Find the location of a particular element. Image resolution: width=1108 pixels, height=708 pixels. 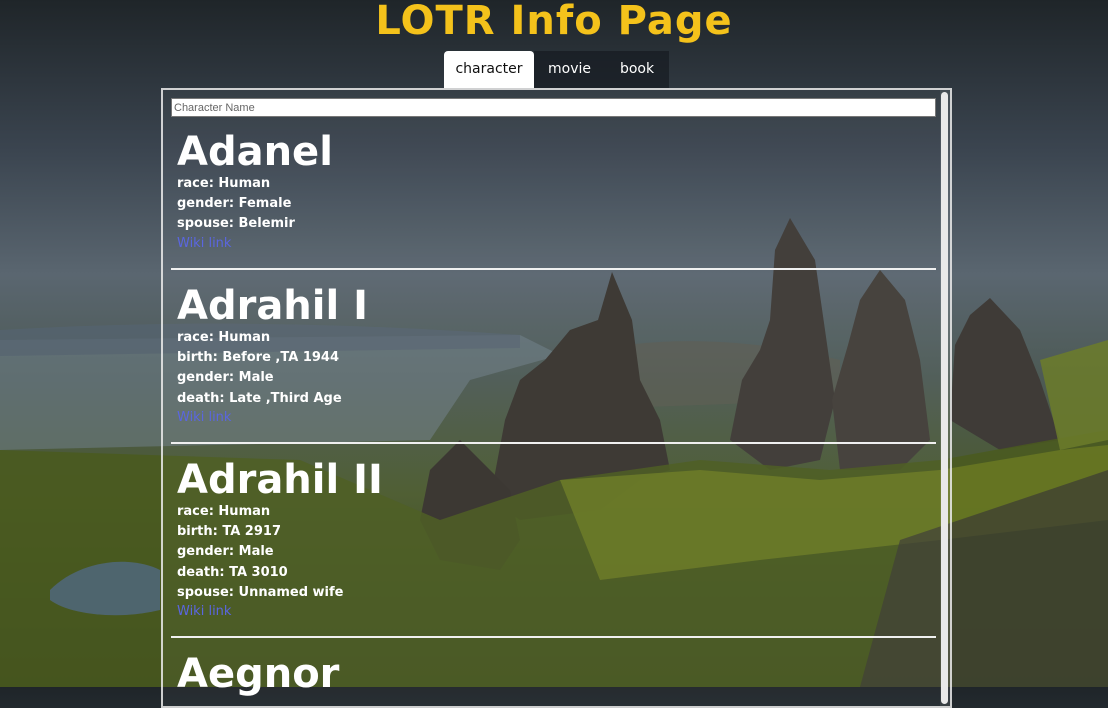

scrollbar-thumb is located at coordinates (944, 398).